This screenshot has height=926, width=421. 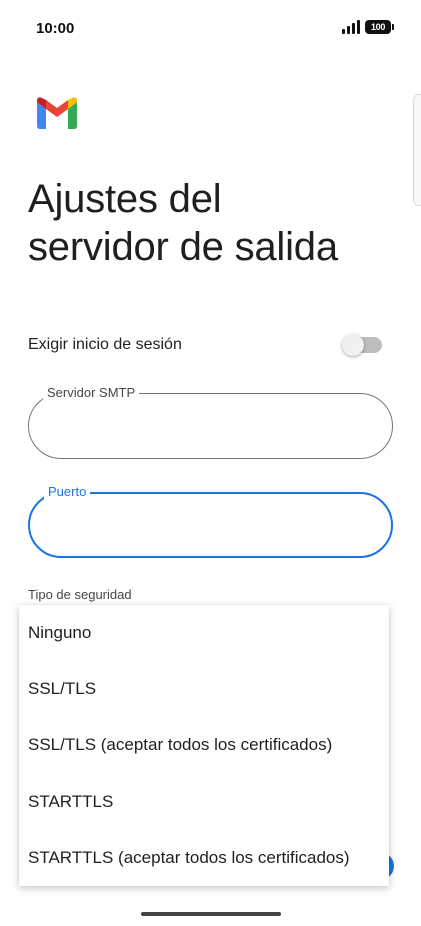 What do you see at coordinates (57, 113) in the screenshot?
I see `gmail-logo-icon` at bounding box center [57, 113].